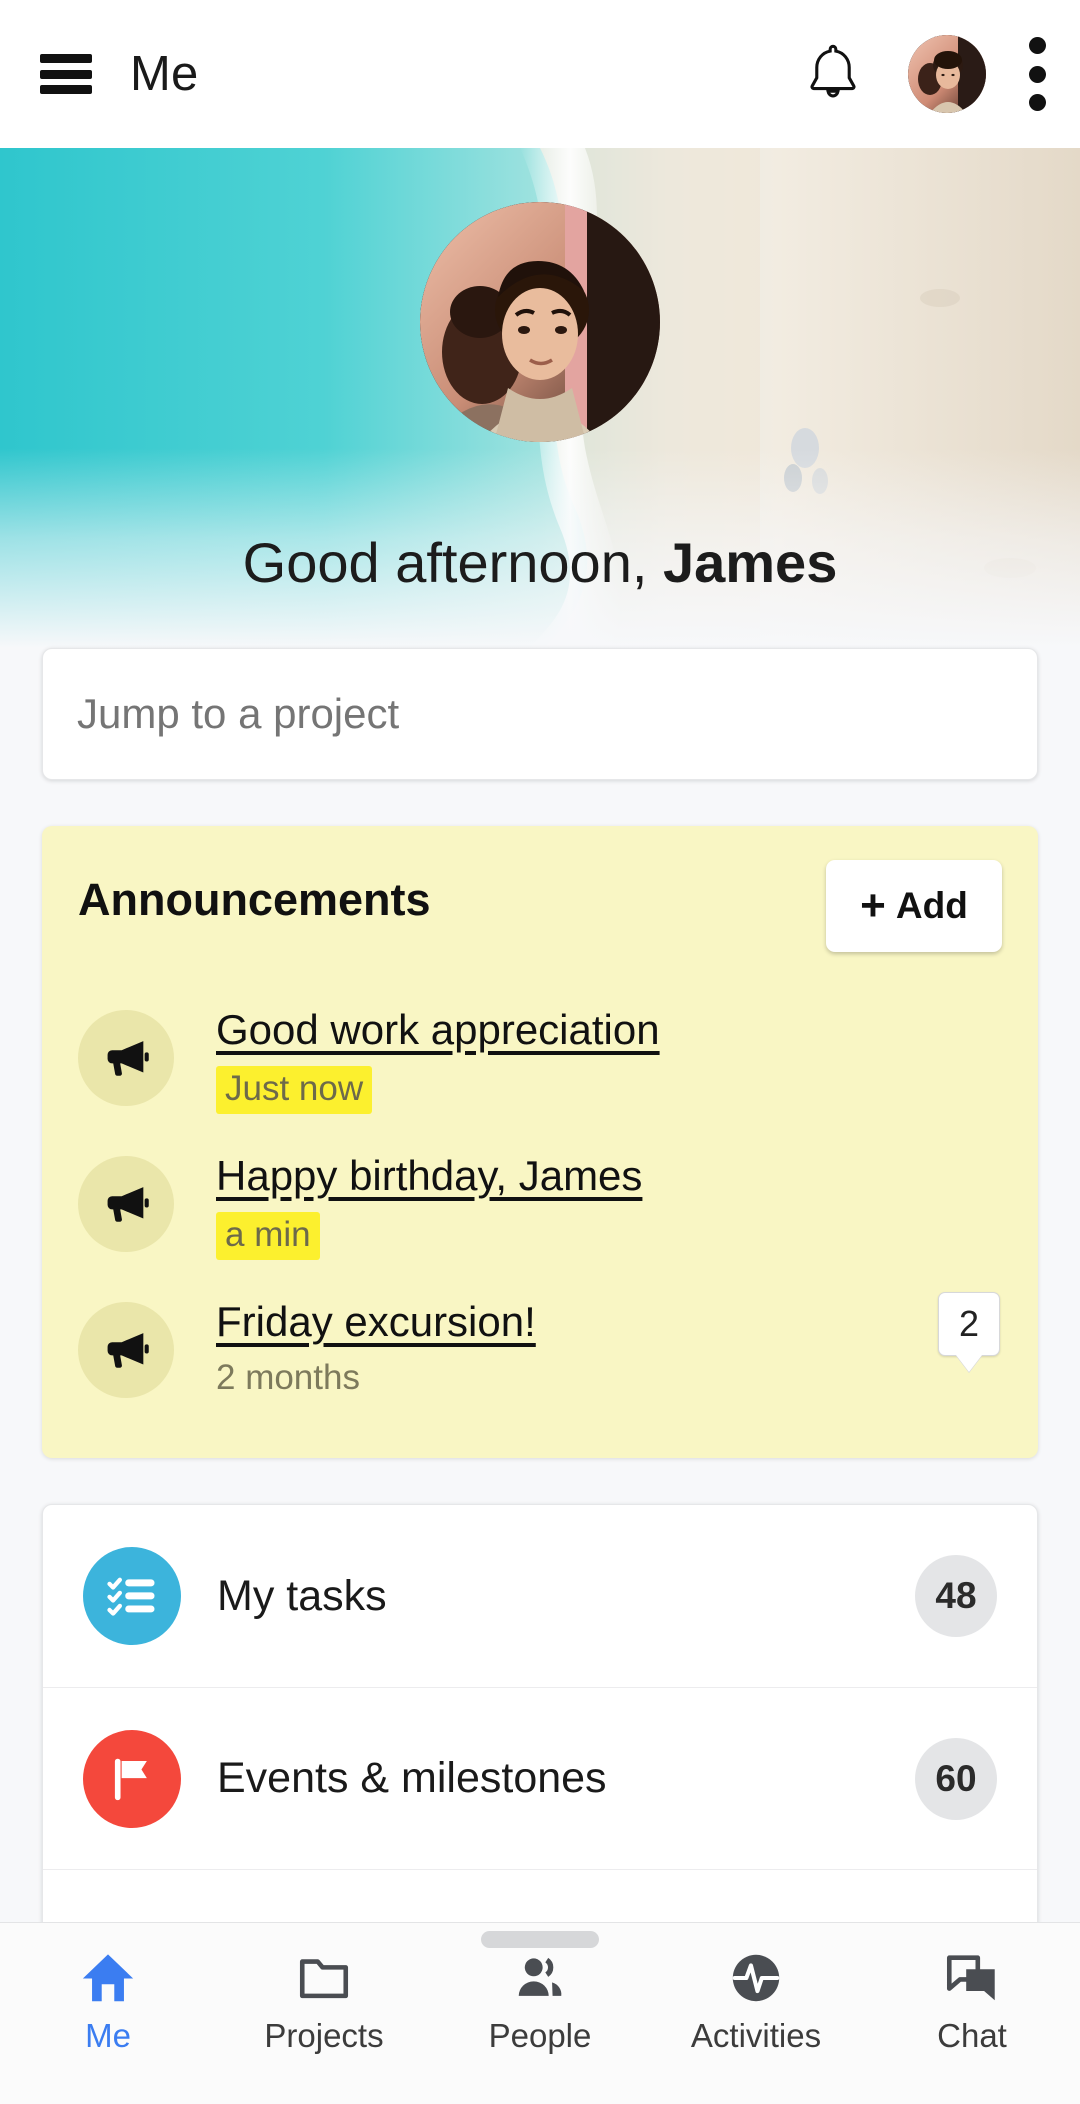 Image resolution: width=1080 pixels, height=2104 pixels. I want to click on activity-pulse-icon, so click(756, 1978).